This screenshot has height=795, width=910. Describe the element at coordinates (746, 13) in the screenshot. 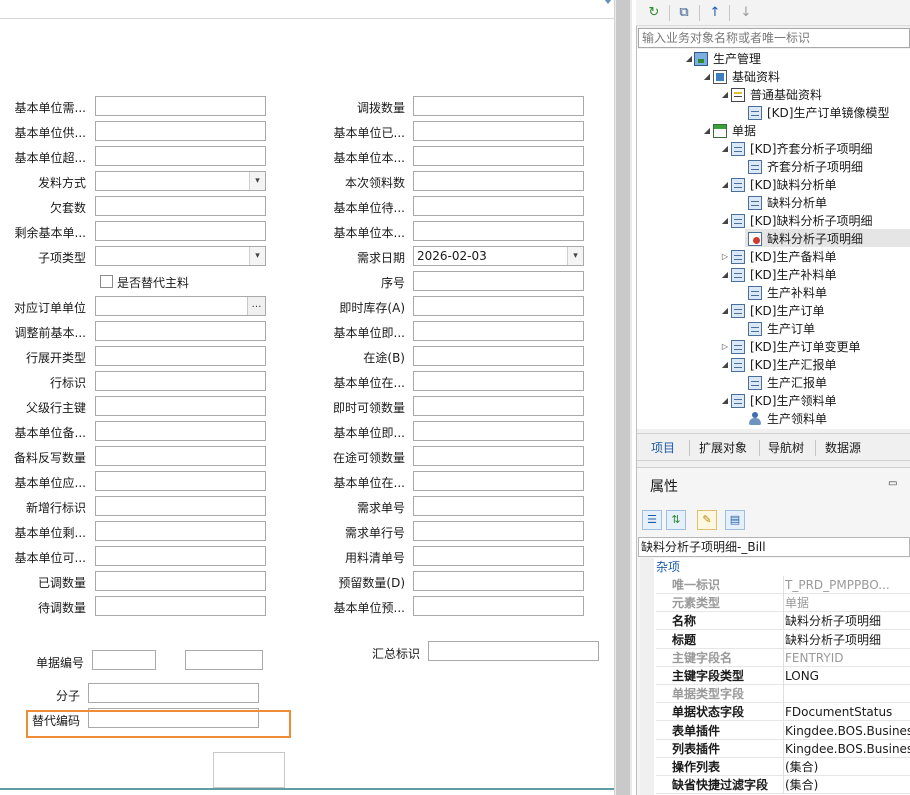

I see `arrow-down-icon: ↓` at that location.